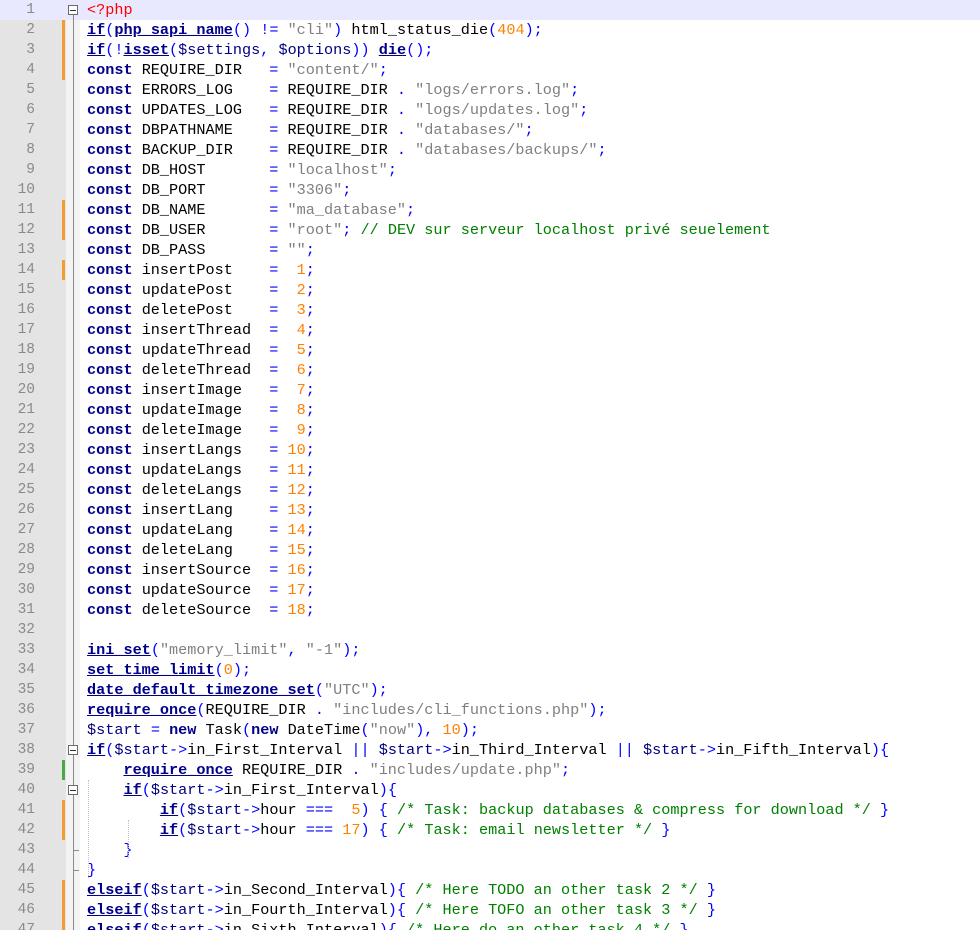 The height and width of the screenshot is (930, 980). What do you see at coordinates (251, 210) in the screenshot?
I see `code-text: const DB_NAME = "ma_database";` at bounding box center [251, 210].